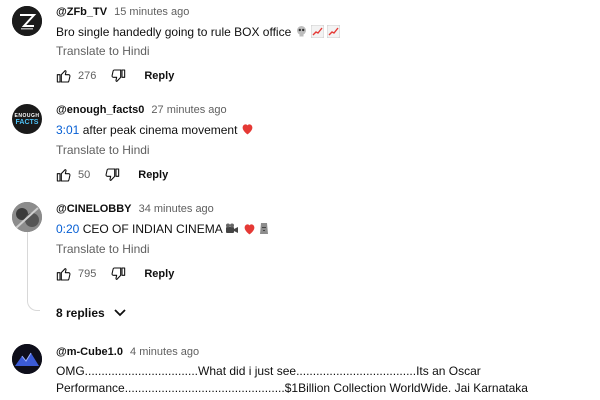  Describe the element at coordinates (232, 230) in the screenshot. I see `movie-camera-icon` at that location.